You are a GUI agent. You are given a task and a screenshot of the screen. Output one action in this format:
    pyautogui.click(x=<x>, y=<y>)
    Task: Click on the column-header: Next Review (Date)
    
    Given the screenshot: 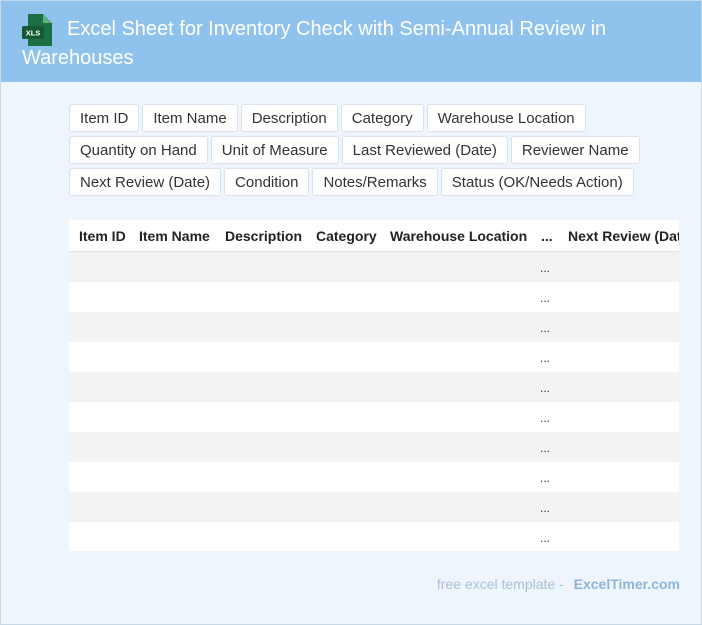 What is the action you would take?
    pyautogui.click(x=623, y=236)
    